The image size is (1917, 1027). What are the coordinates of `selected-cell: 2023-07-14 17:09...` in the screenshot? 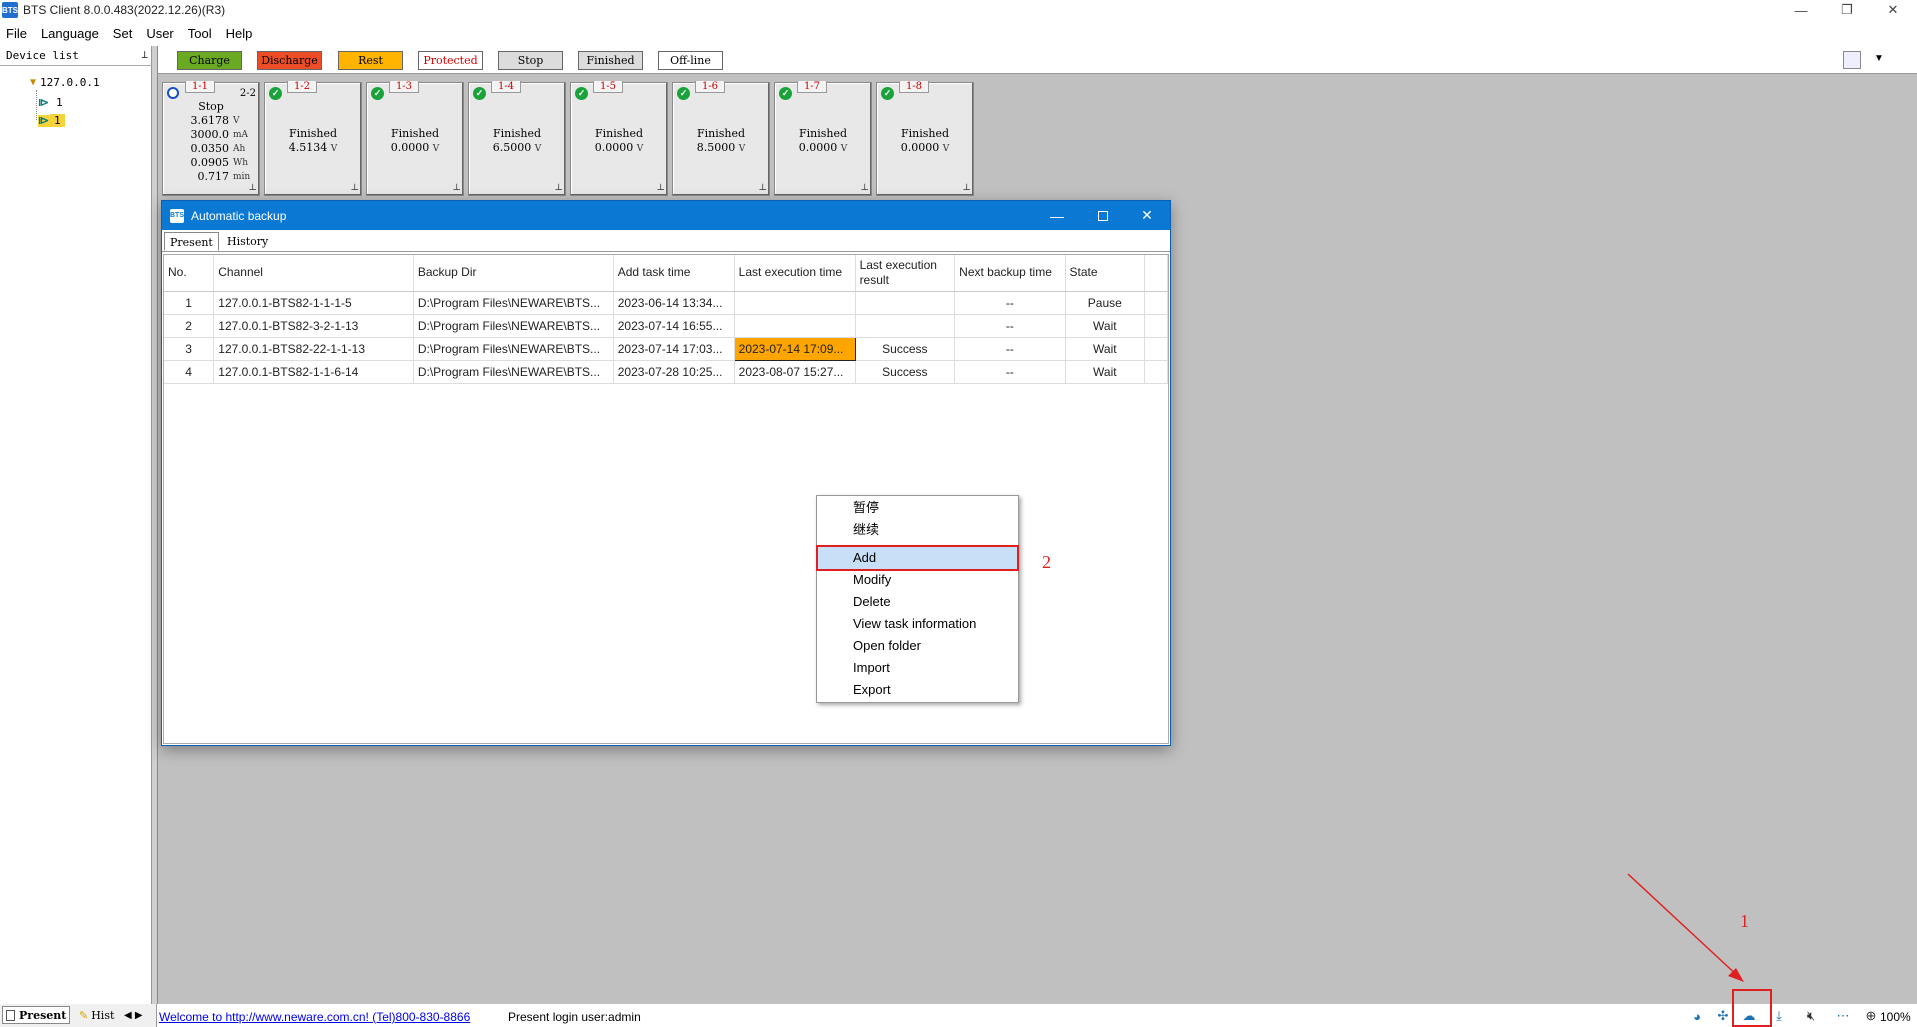 It's located at (794, 348).